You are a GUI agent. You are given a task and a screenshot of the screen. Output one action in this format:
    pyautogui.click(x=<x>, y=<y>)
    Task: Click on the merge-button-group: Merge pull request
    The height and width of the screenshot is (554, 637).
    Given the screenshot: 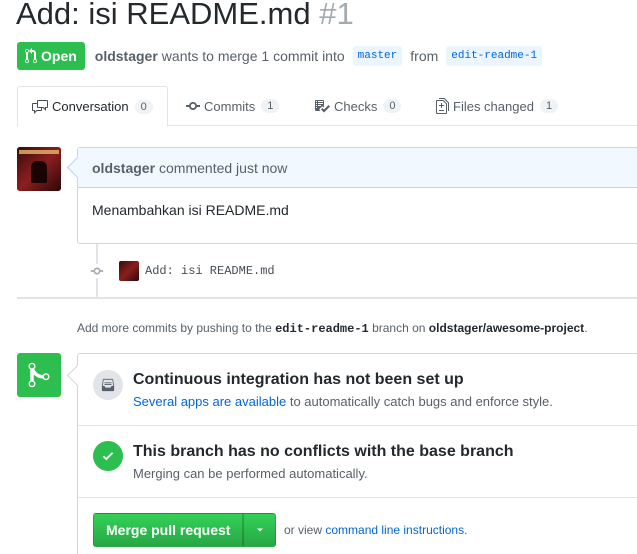 What is the action you would take?
    pyautogui.click(x=185, y=530)
    